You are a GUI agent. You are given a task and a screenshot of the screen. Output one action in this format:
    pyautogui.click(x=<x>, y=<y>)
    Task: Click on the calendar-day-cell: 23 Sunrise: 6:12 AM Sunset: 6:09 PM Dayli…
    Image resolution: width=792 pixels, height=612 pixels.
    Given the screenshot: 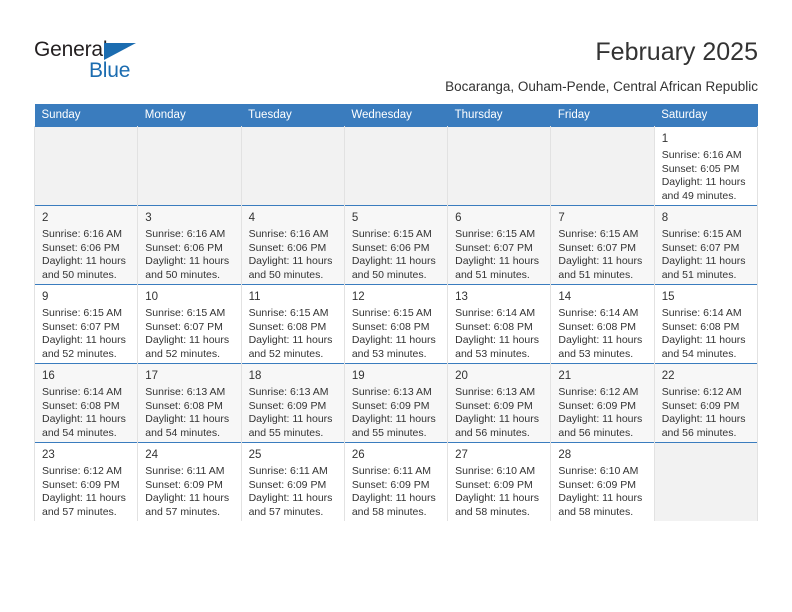 What is the action you would take?
    pyautogui.click(x=86, y=481)
    